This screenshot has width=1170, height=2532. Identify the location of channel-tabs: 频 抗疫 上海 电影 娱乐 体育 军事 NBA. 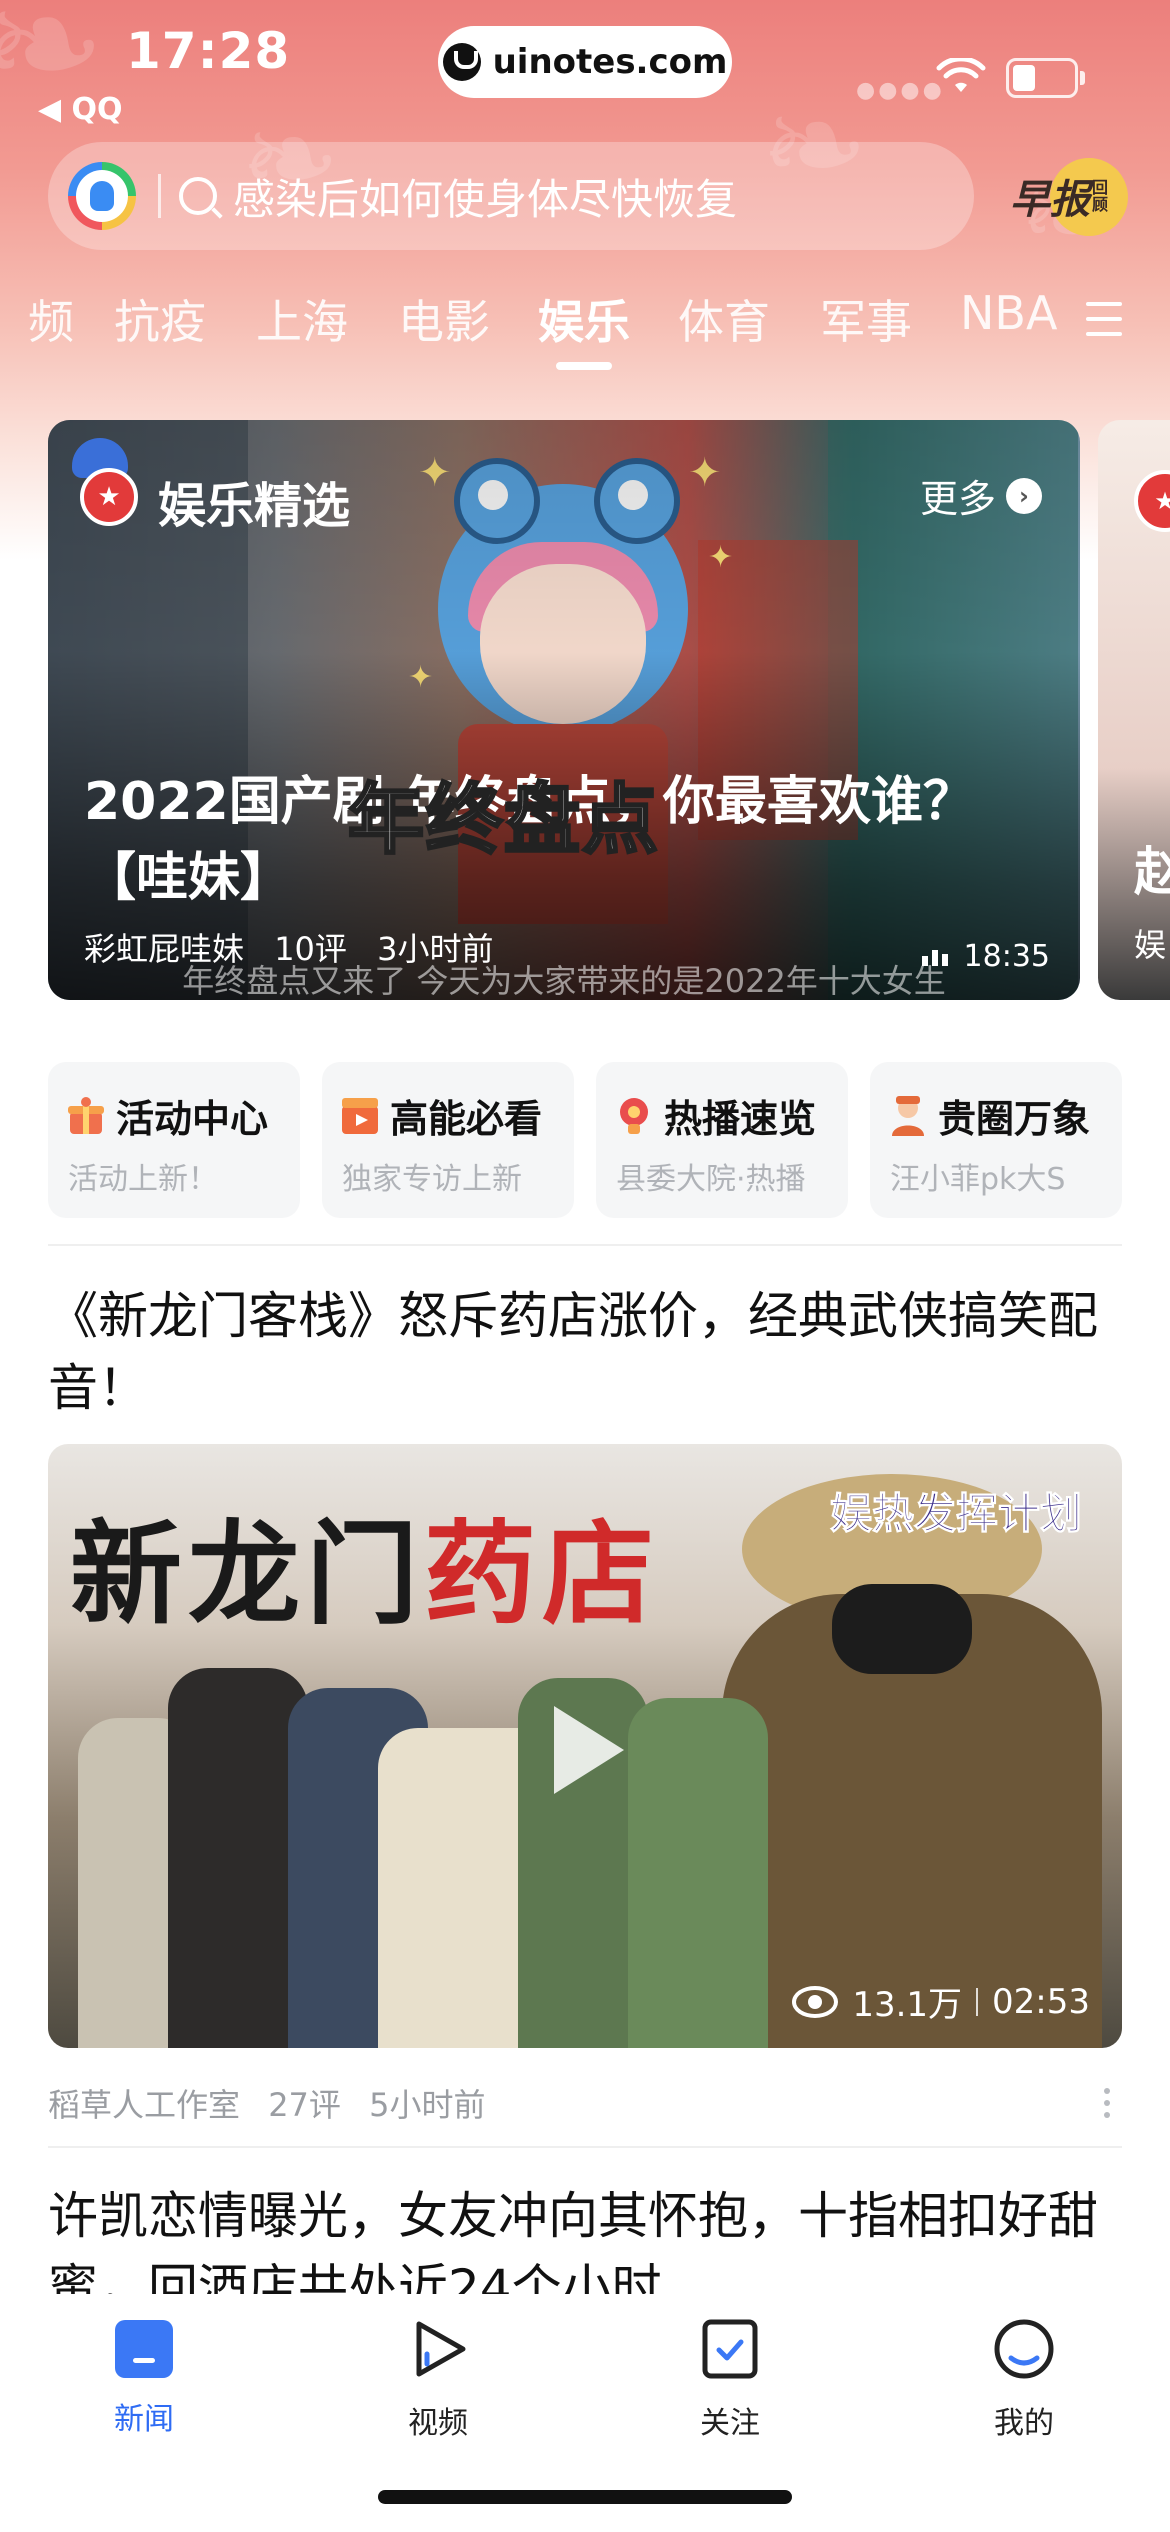
(585, 326).